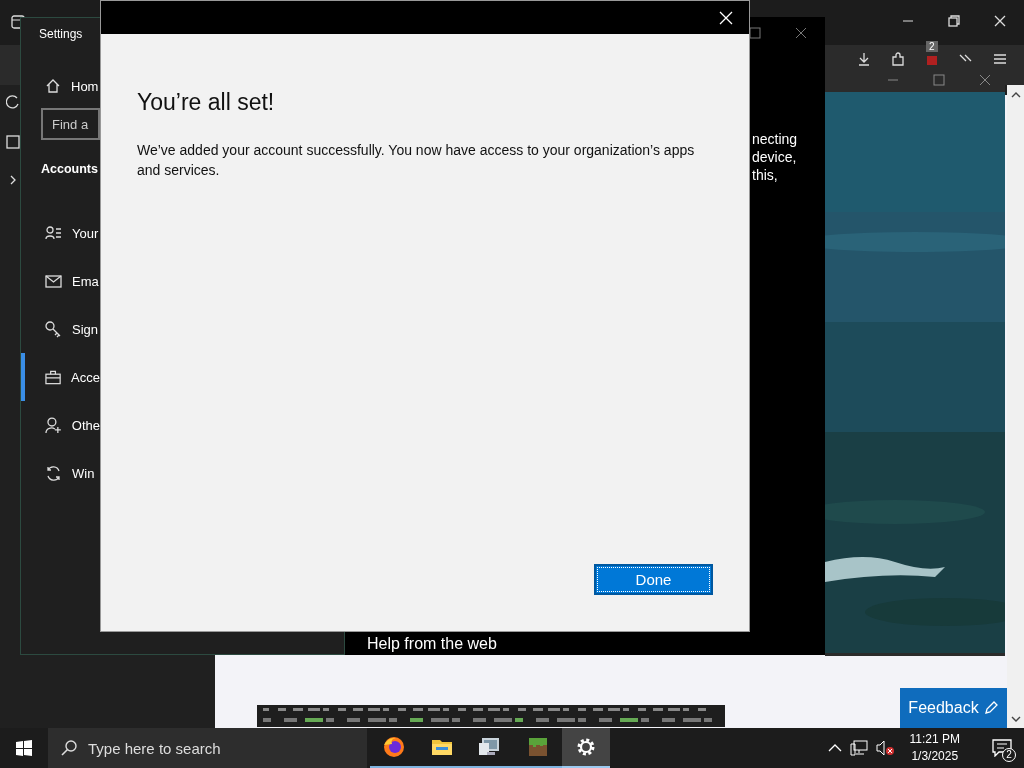 This screenshot has height=768, width=1024. Describe the element at coordinates (538, 747) in the screenshot. I see `grass-block-icon` at that location.